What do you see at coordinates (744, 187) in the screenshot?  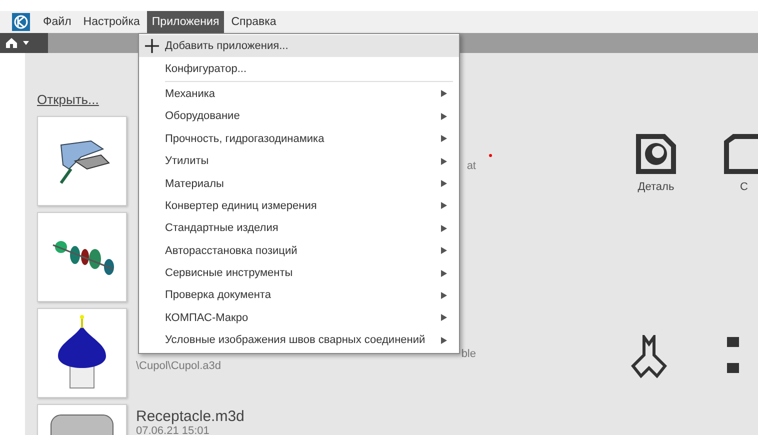 I see `create-label: С` at bounding box center [744, 187].